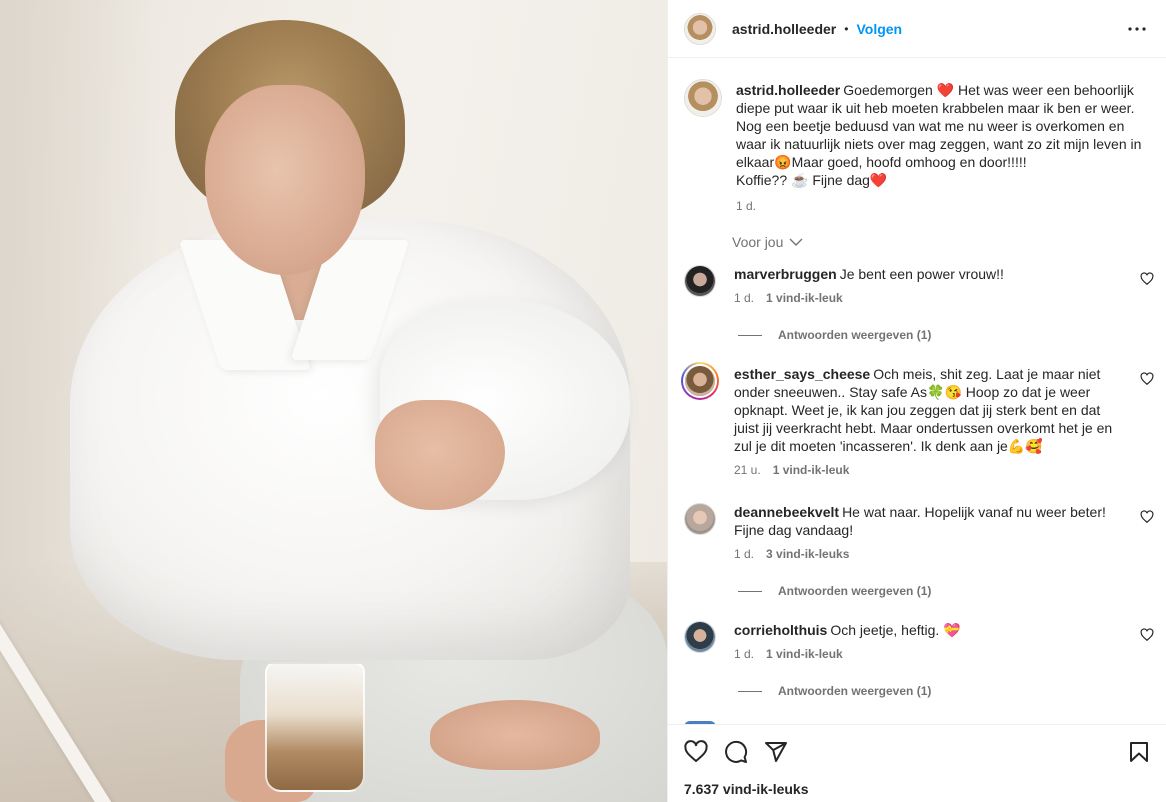 The height and width of the screenshot is (802, 1166). I want to click on comment-username: corrieholthuis, so click(780, 630).